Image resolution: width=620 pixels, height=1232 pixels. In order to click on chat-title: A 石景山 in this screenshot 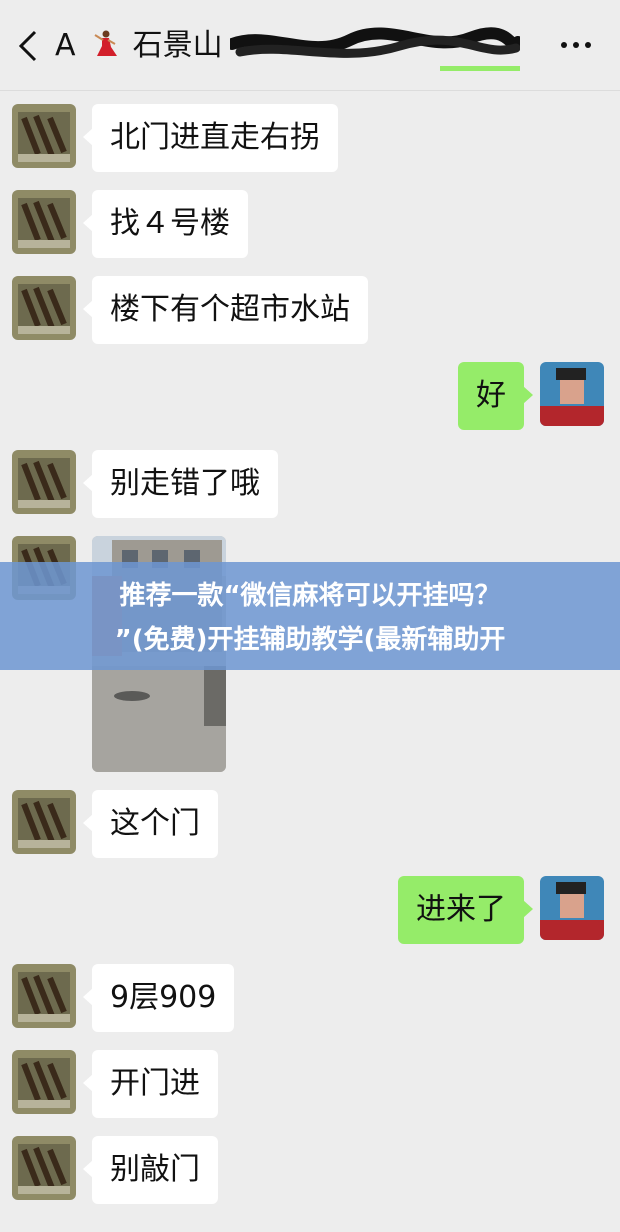, I will do `click(139, 46)`.